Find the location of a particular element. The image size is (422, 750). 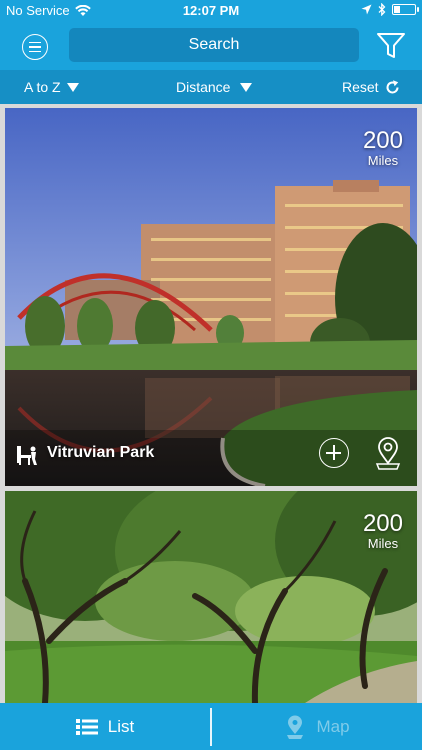

header: Search is located at coordinates (211, 46).